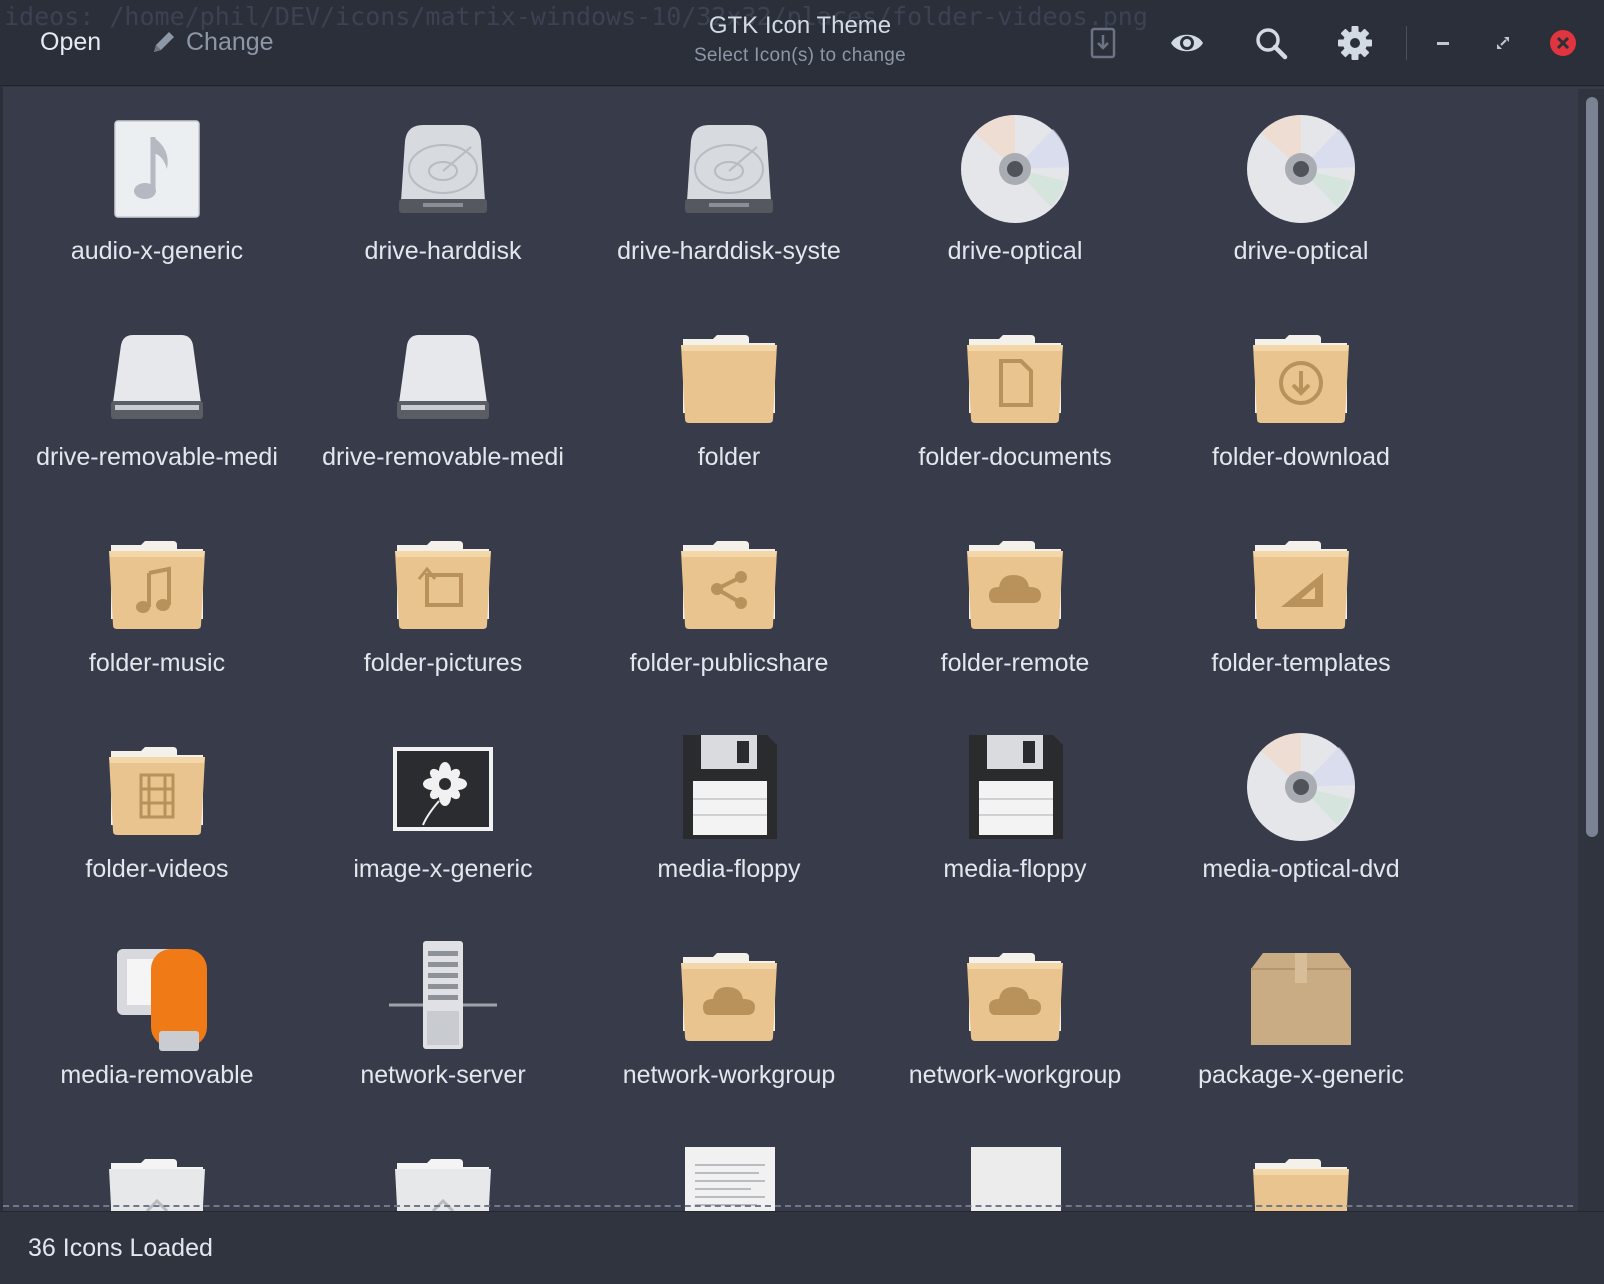 The width and height of the screenshot is (1604, 1284). I want to click on folder-music-icon, so click(157, 583).